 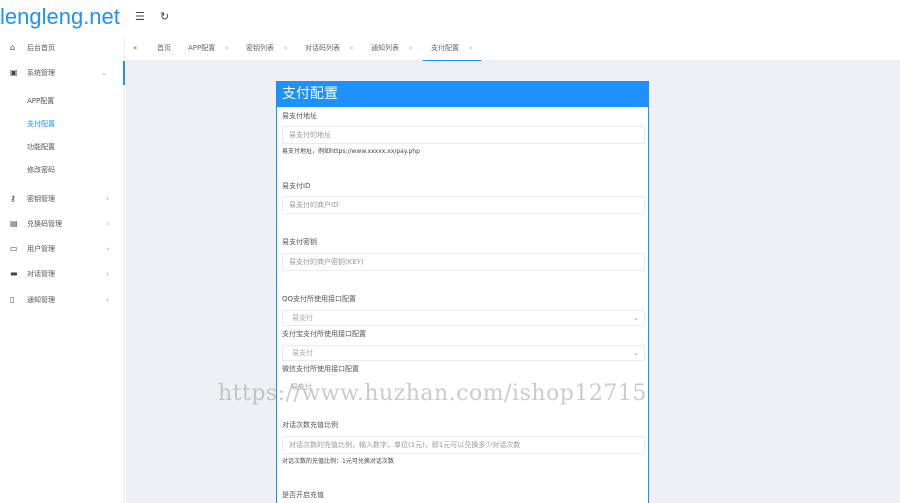 What do you see at coordinates (202, 48) in the screenshot?
I see `tab-label: APP配置` at bounding box center [202, 48].